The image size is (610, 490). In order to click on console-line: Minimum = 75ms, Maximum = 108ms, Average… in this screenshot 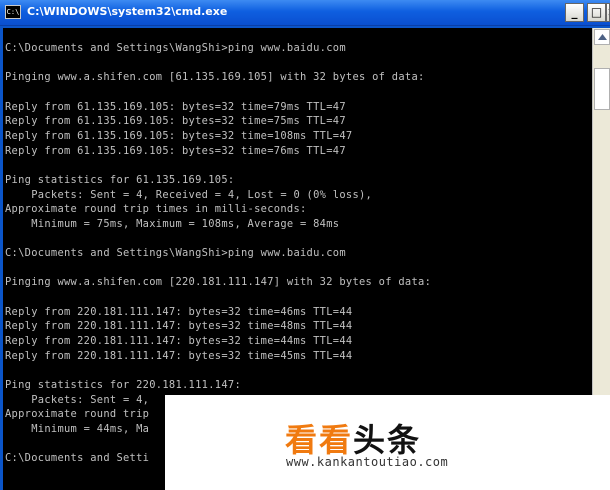, I will do `click(172, 223)`.